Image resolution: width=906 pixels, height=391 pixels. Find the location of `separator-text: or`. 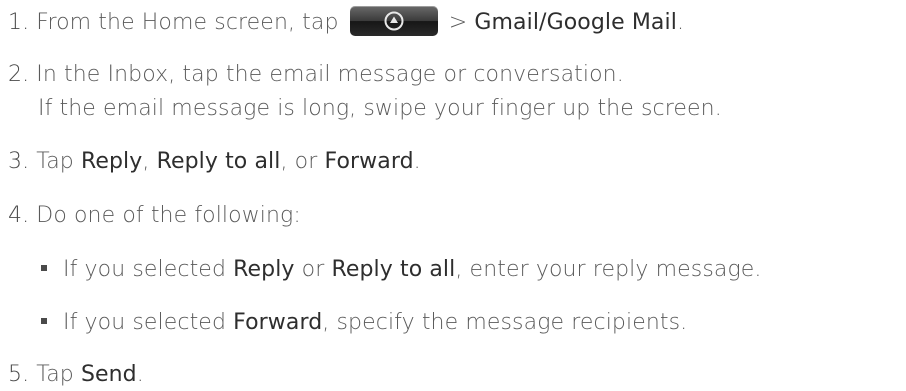

separator-text: or is located at coordinates (313, 269).